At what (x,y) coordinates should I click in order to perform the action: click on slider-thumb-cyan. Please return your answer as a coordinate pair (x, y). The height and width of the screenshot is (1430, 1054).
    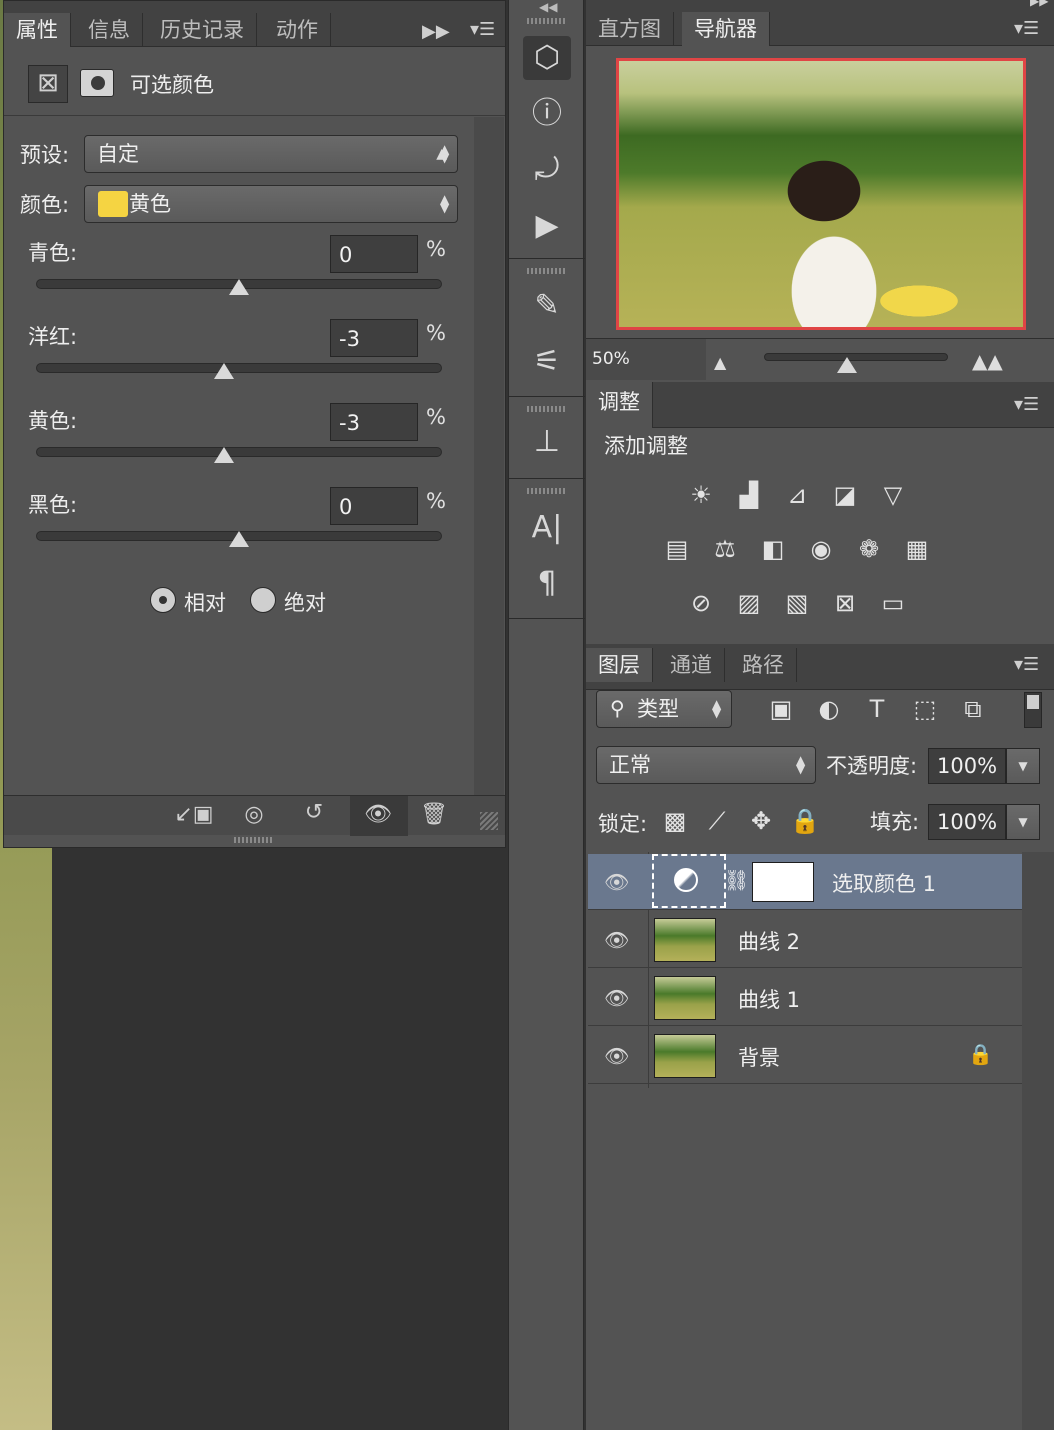
    Looking at the image, I should click on (239, 287).